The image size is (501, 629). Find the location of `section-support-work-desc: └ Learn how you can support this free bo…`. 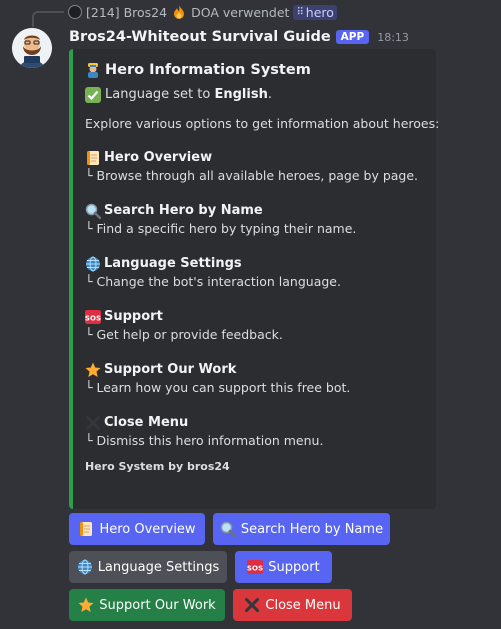

section-support-work-desc: └ Learn how you can support this free bo… is located at coordinates (218, 387).